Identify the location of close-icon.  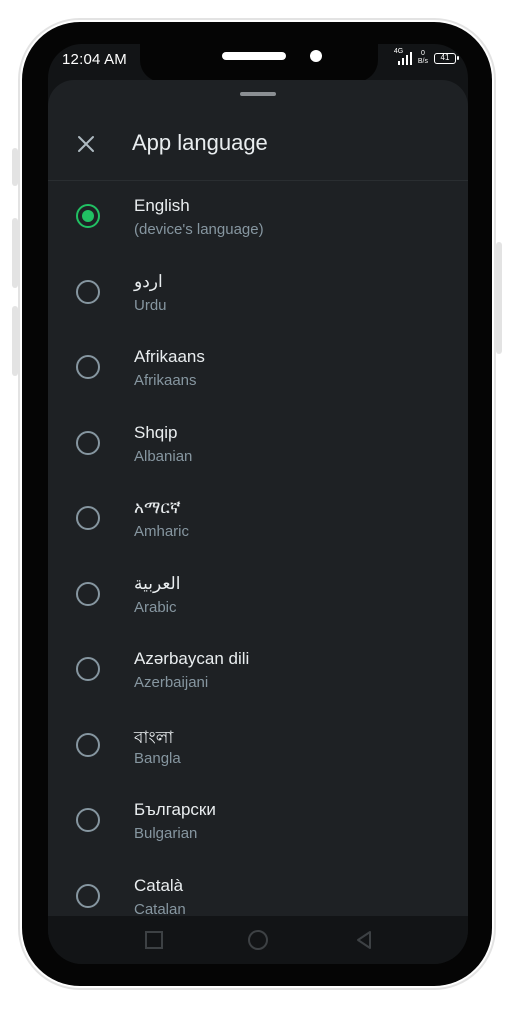
(86, 144).